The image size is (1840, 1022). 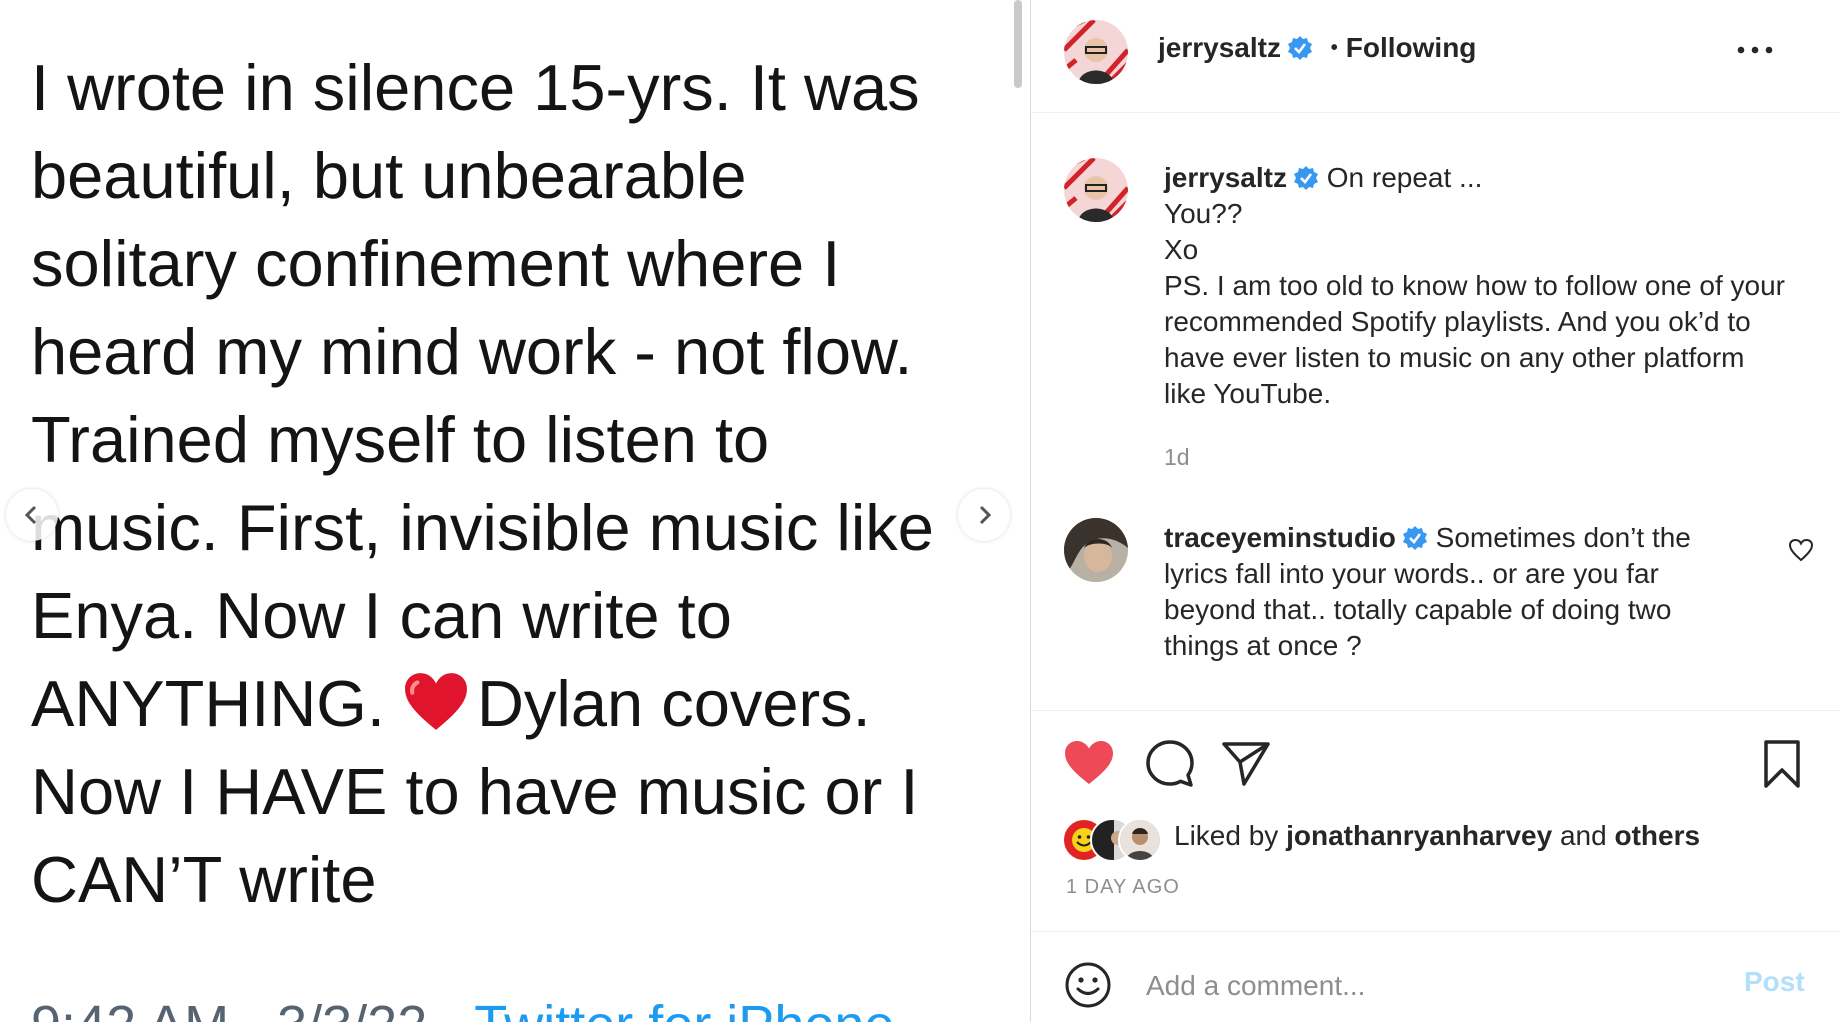 What do you see at coordinates (1263, 645) in the screenshot?
I see `comment-line: things at once ?` at bounding box center [1263, 645].